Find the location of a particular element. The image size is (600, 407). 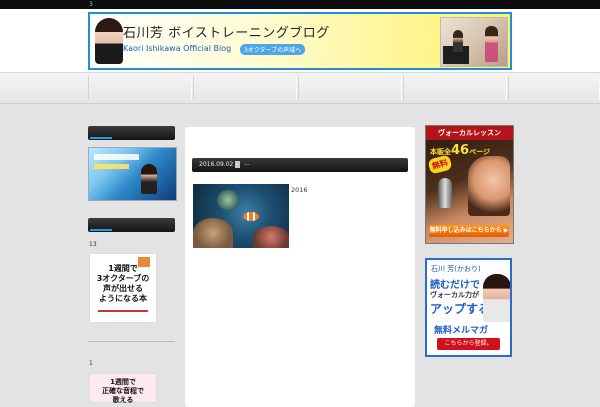

ad1-cta-button: 無料申し込みはこちらから ▶ is located at coordinates (469, 231).